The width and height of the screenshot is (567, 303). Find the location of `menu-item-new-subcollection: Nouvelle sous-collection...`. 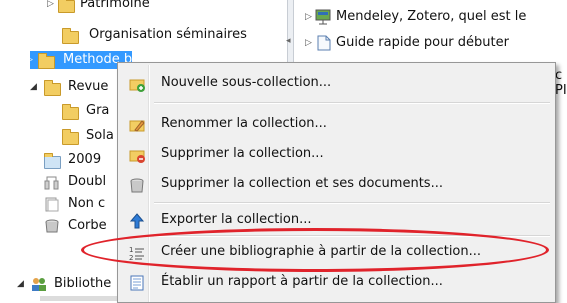

menu-item-new-subcollection: Nouvelle sous-collection... is located at coordinates (335, 83).